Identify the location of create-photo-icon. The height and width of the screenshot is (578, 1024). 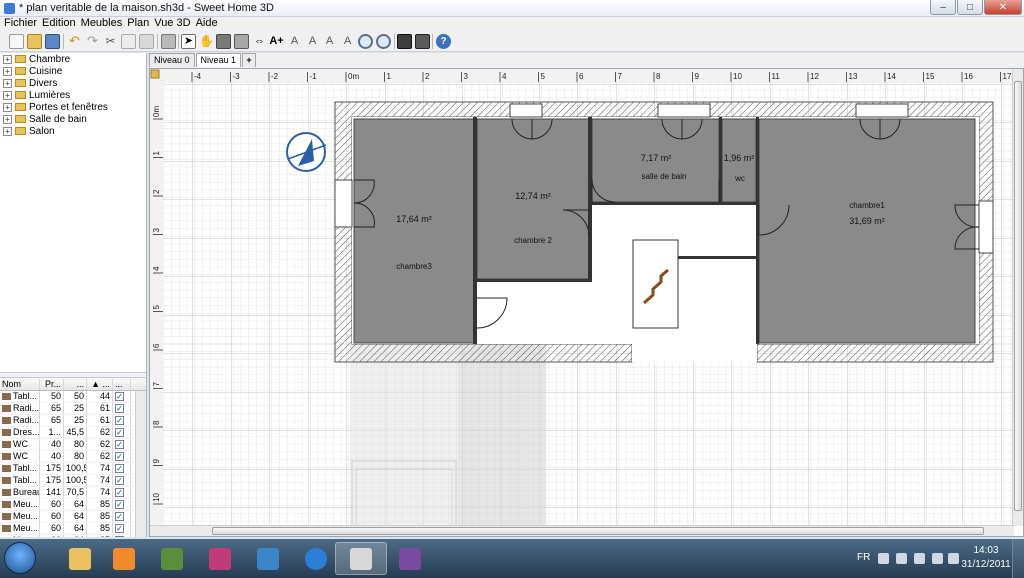
(404, 41).